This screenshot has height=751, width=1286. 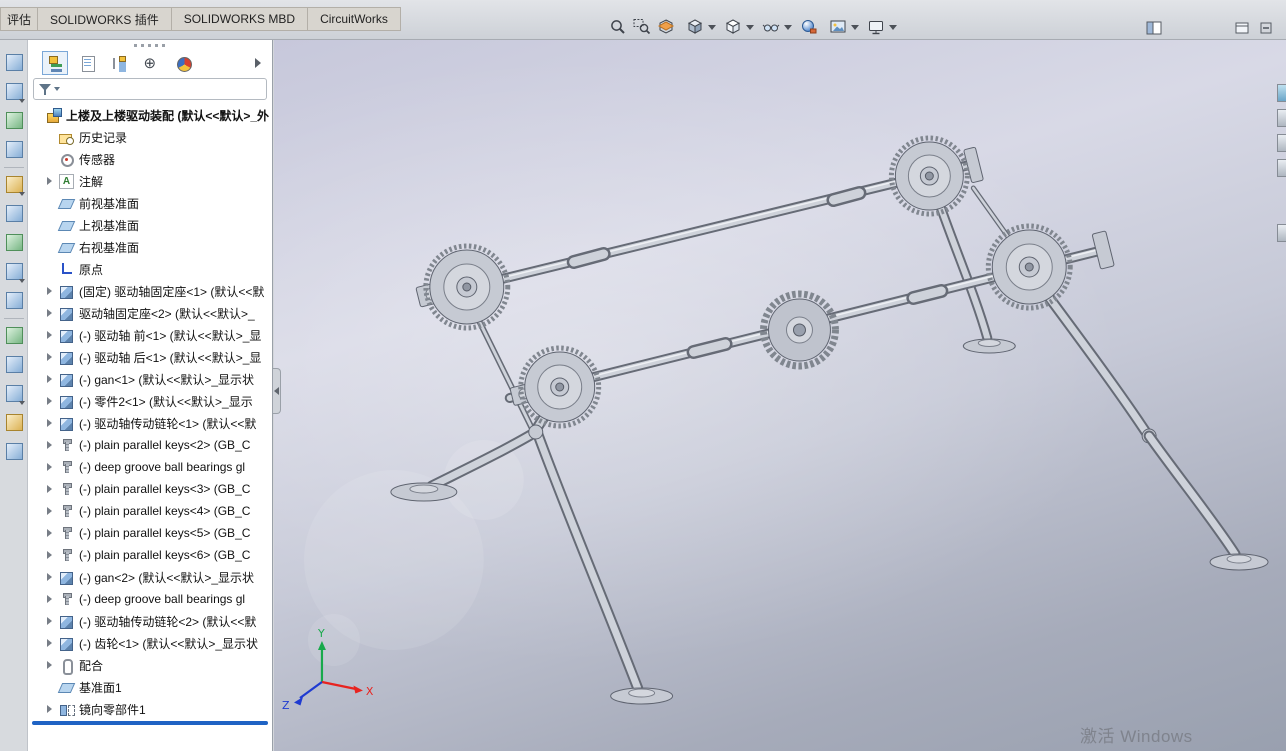 What do you see at coordinates (150, 643) in the screenshot?
I see `tree-item: (-) 齿轮<1> (默认<<默认>_显示状` at bounding box center [150, 643].